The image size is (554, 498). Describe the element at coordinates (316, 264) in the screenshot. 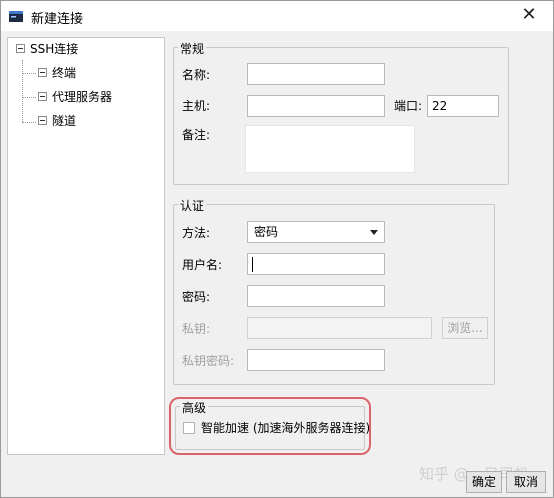

I see `username-field` at that location.